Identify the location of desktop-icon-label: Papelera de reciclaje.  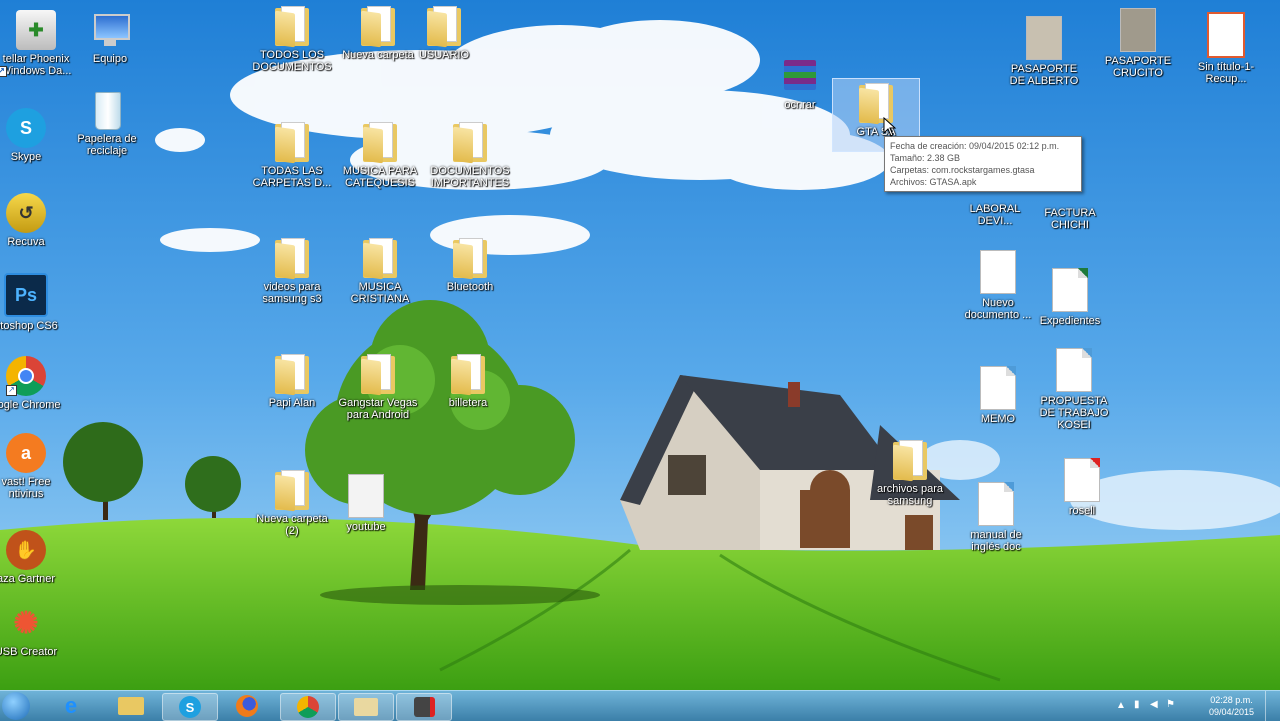
(107, 145).